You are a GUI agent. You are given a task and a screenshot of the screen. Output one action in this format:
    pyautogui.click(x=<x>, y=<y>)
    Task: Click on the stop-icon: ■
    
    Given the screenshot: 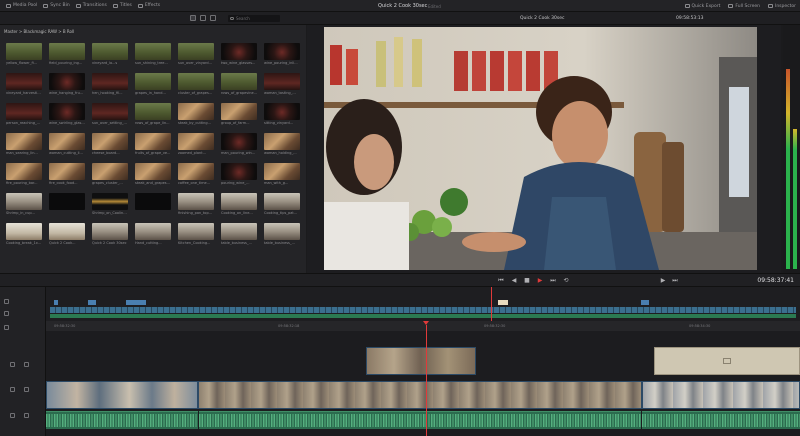 What is the action you would take?
    pyautogui.click(x=527, y=280)
    